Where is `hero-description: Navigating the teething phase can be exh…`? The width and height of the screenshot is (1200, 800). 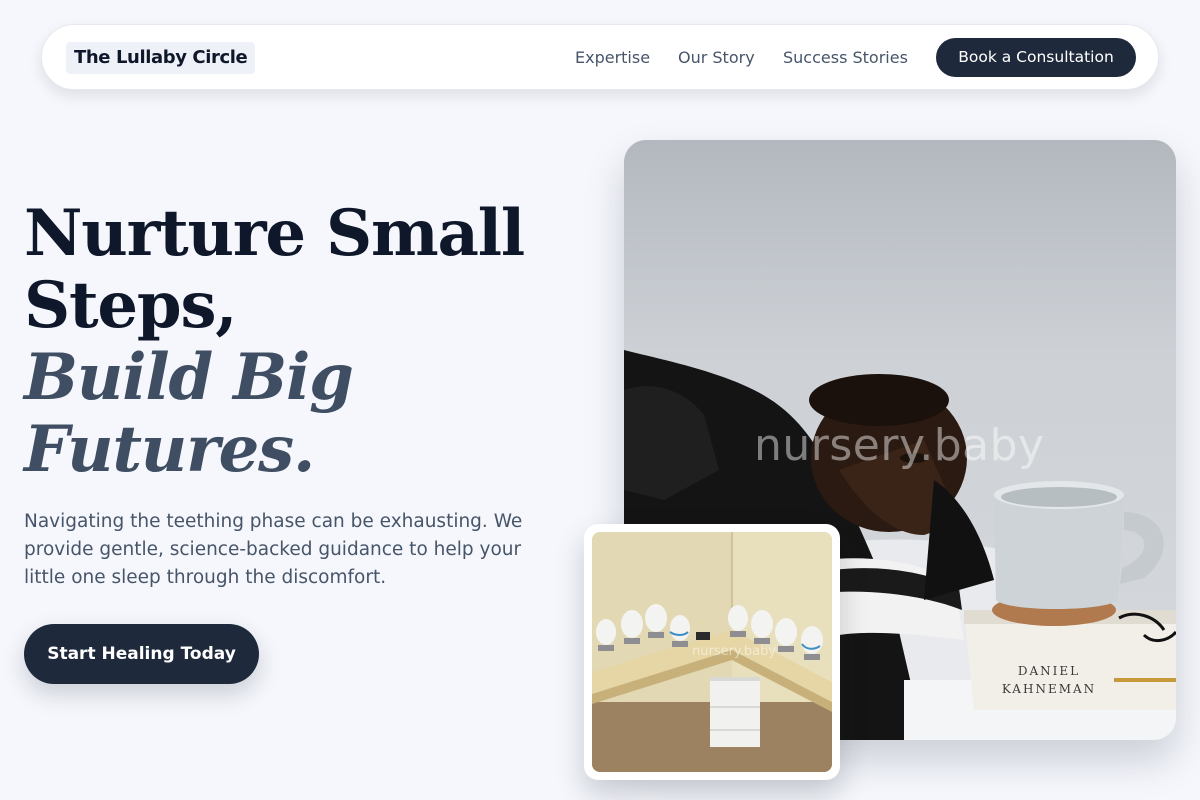
hero-description: Navigating the teething phase can be exh… is located at coordinates (273, 549).